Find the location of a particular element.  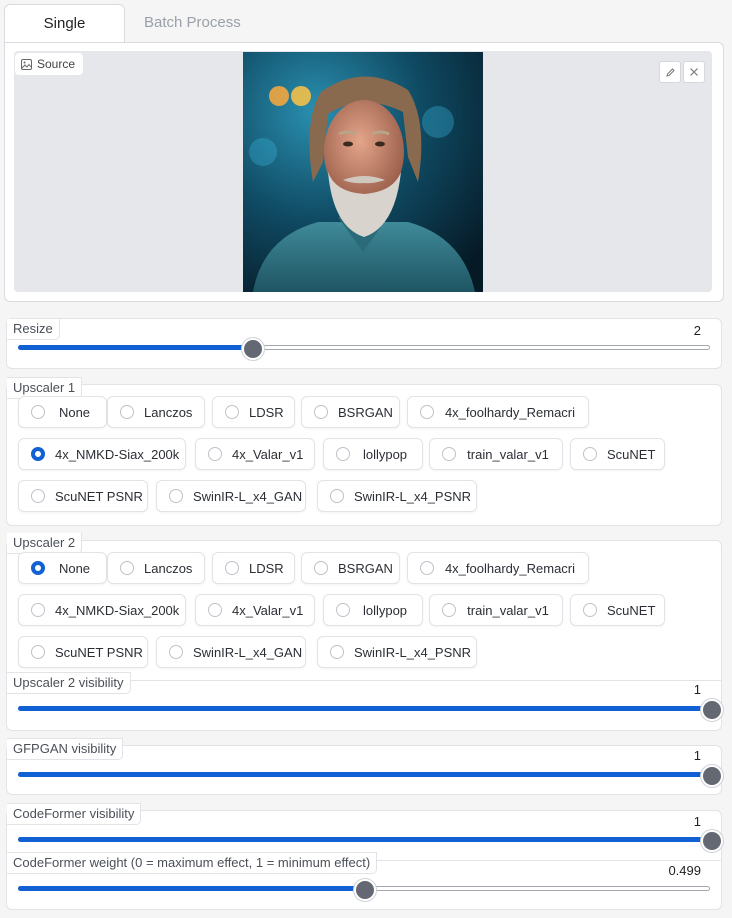

upscaler1-option: None is located at coordinates (62, 412).